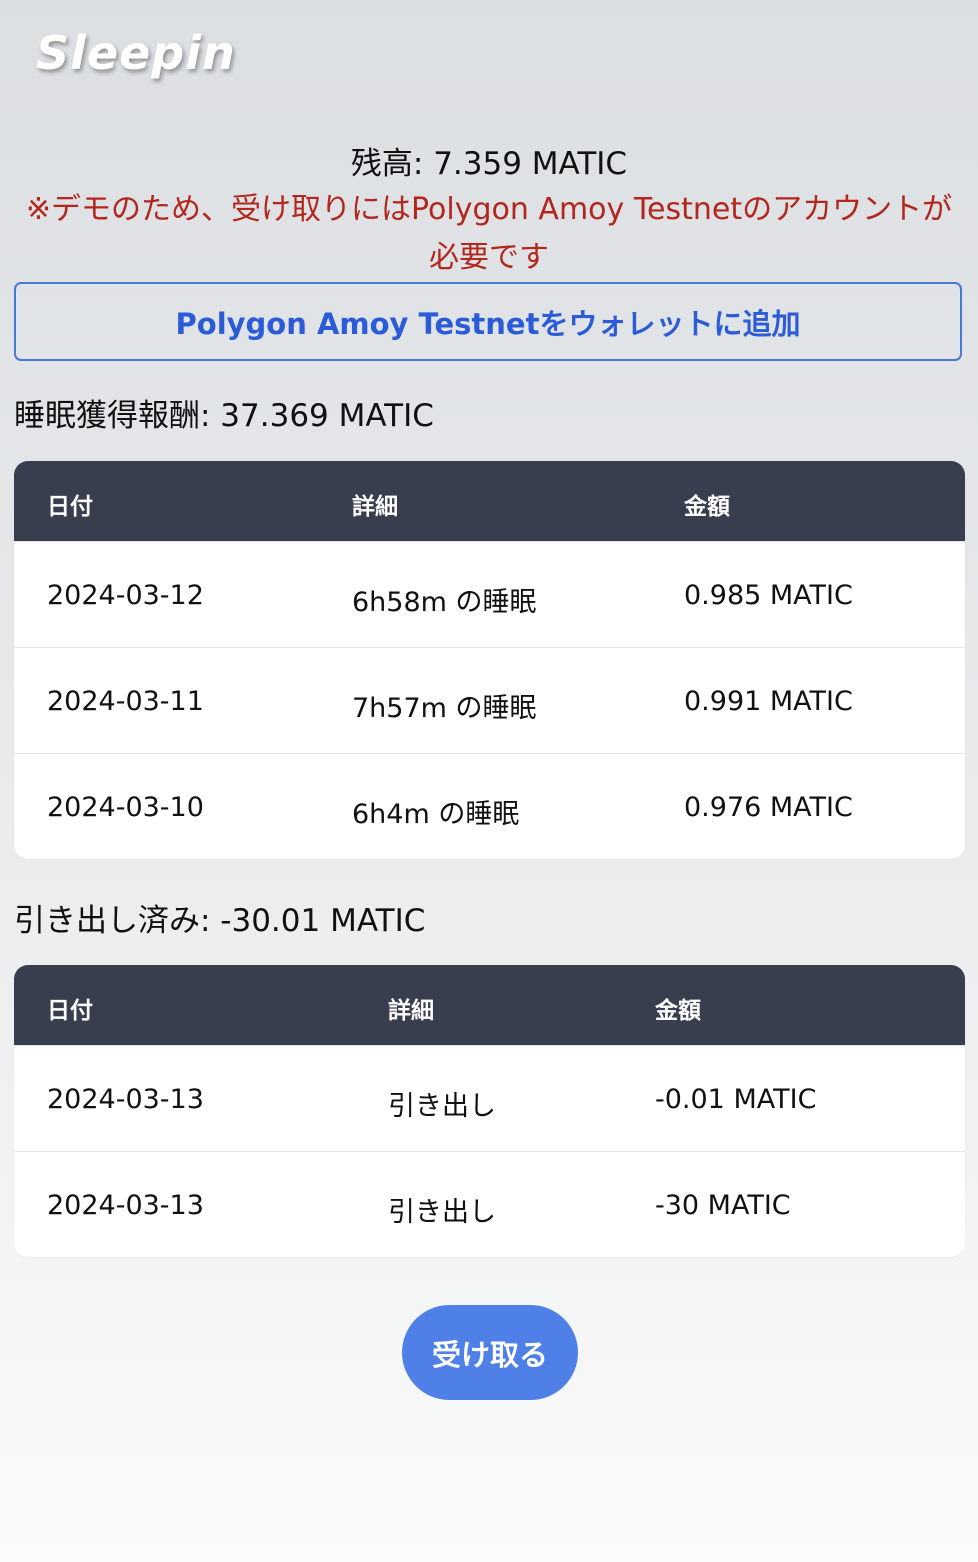  What do you see at coordinates (768, 701) in the screenshot?
I see `row-amount: 0.991 MATIC` at bounding box center [768, 701].